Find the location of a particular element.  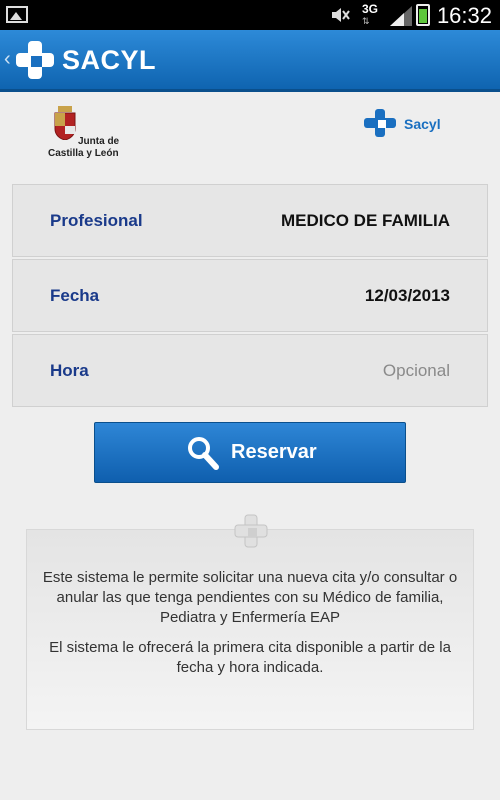

fecha-label: Fecha is located at coordinates (75, 295).